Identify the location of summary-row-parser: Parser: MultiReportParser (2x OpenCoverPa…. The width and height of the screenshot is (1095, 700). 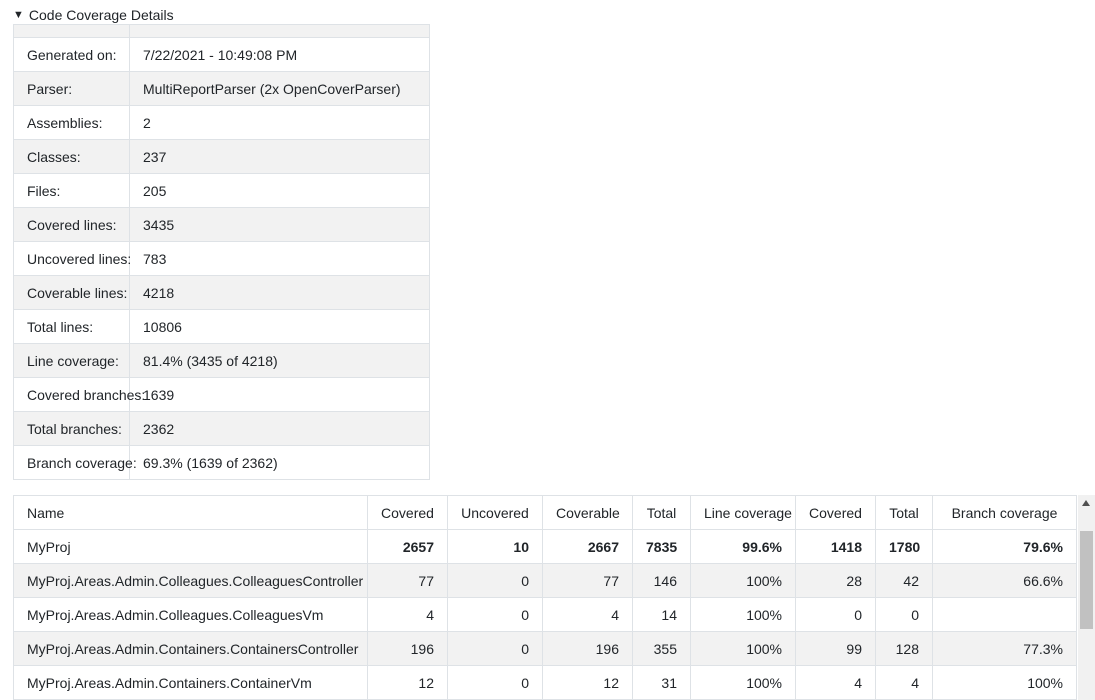
(221, 88).